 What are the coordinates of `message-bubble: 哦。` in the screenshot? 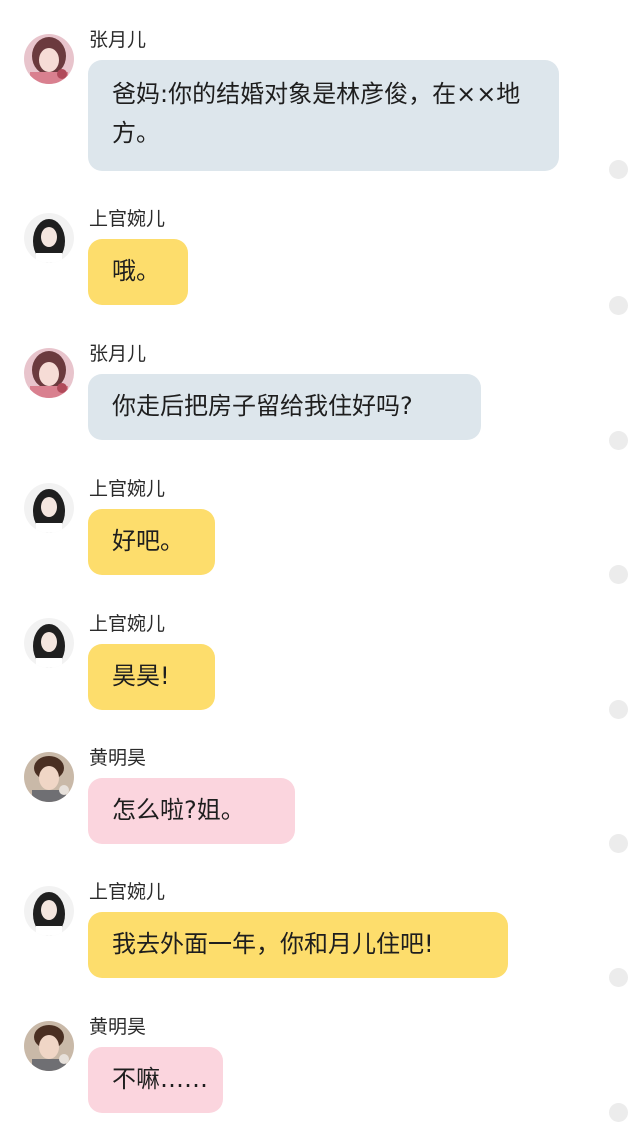 It's located at (138, 272).